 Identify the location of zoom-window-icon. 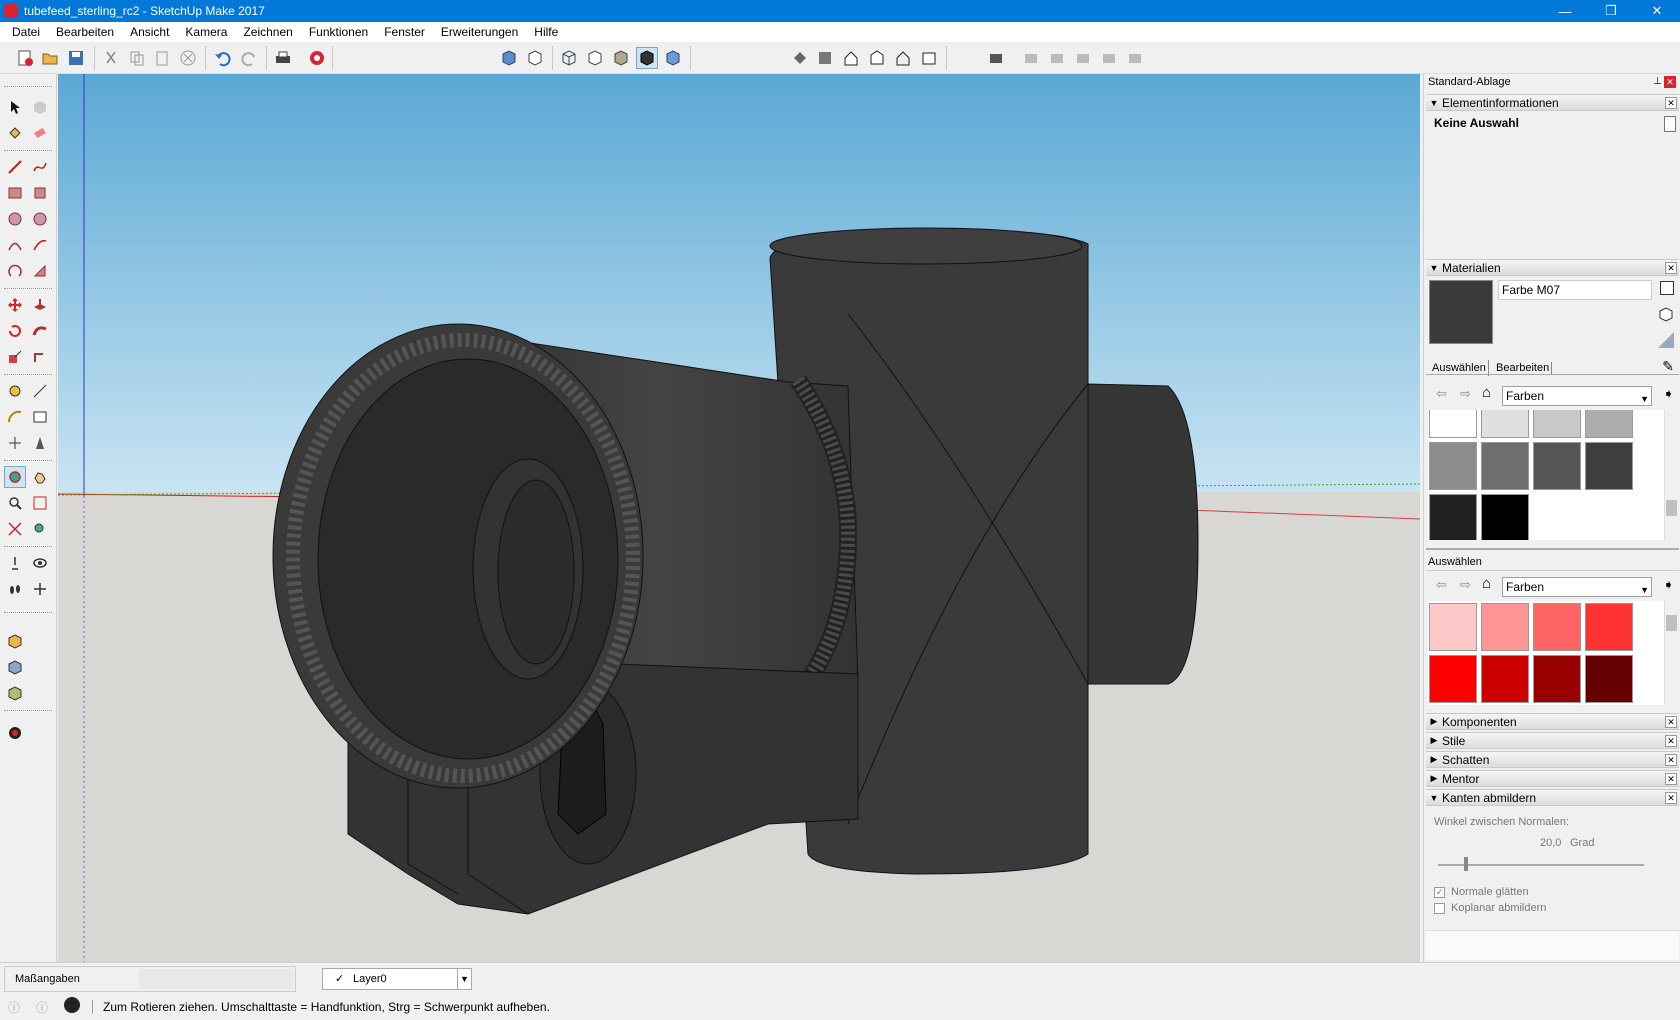
(40, 503).